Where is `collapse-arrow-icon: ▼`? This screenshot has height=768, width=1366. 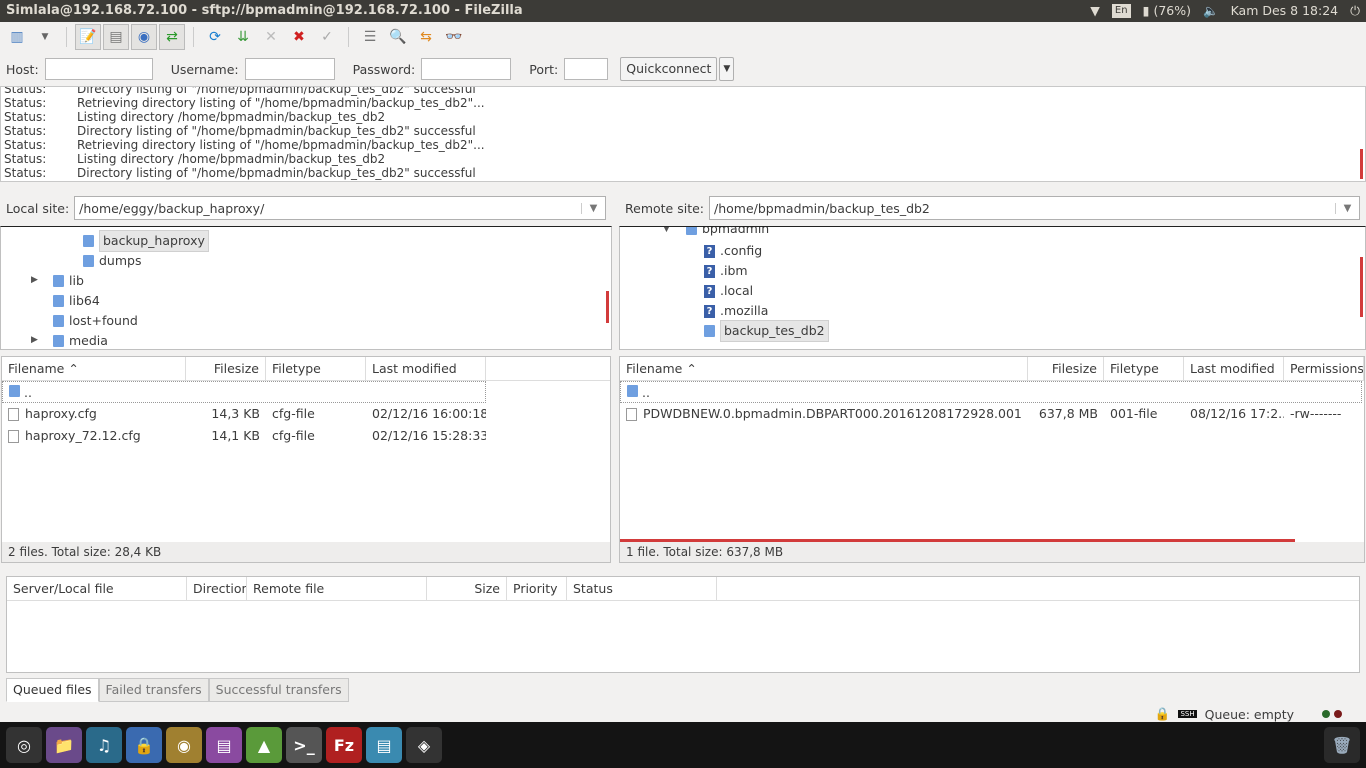 collapse-arrow-icon: ▼ is located at coordinates (666, 230).